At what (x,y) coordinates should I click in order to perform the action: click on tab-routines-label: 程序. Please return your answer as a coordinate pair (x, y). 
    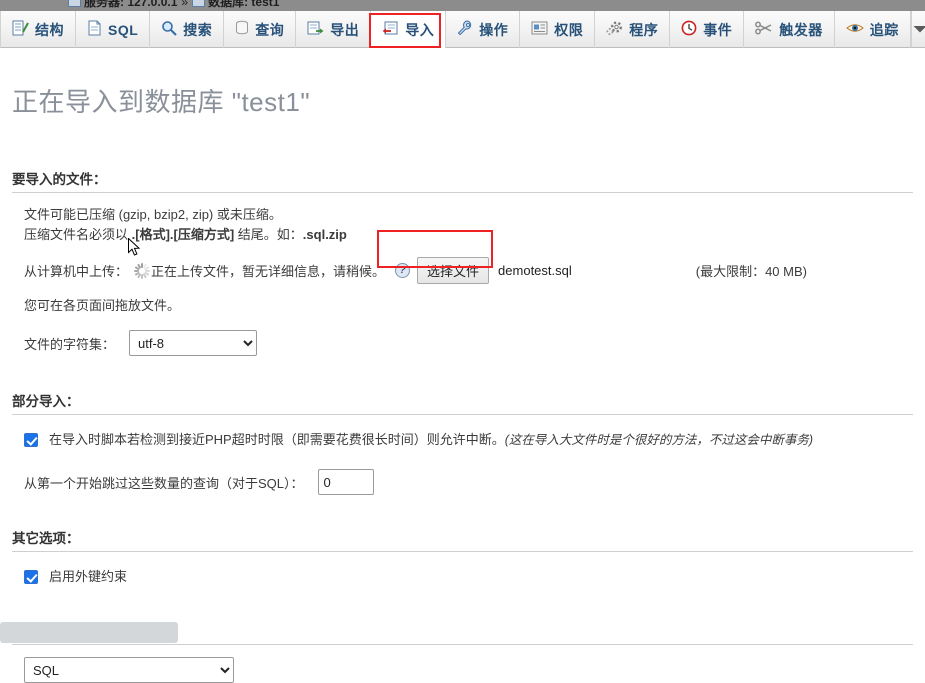
    Looking at the image, I should click on (644, 29).